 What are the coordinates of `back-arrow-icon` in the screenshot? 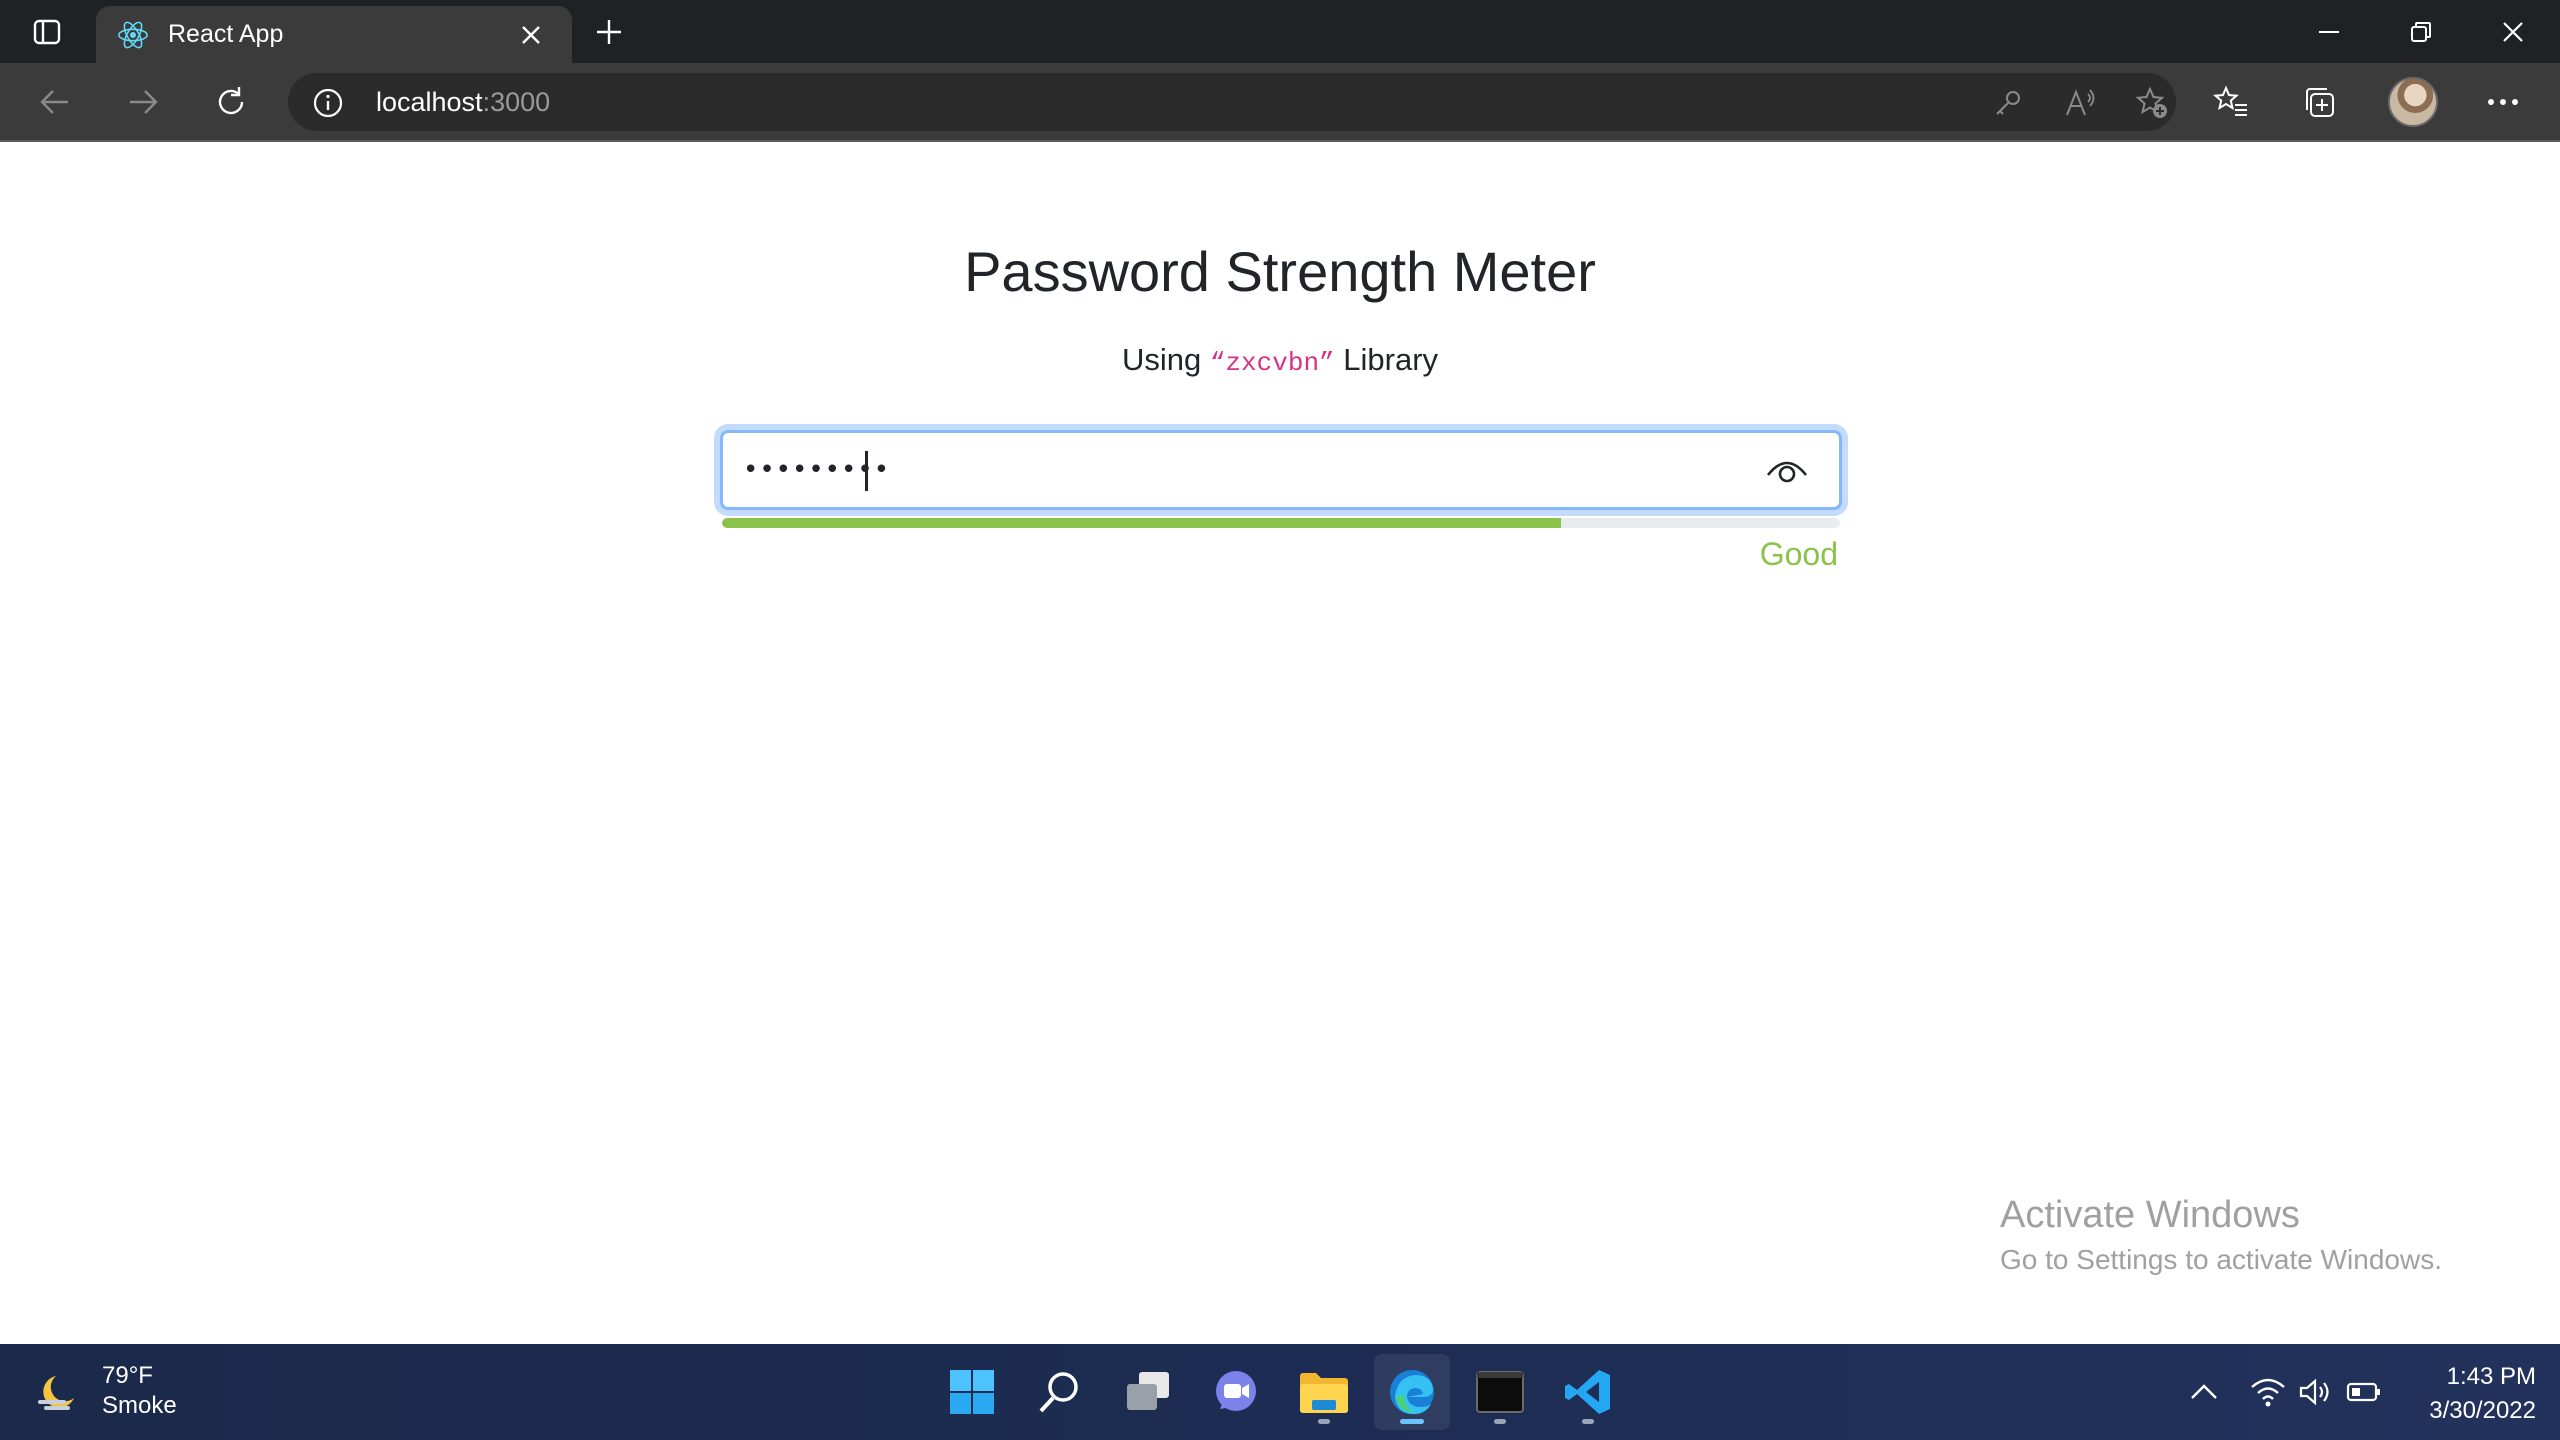 It's located at (54, 102).